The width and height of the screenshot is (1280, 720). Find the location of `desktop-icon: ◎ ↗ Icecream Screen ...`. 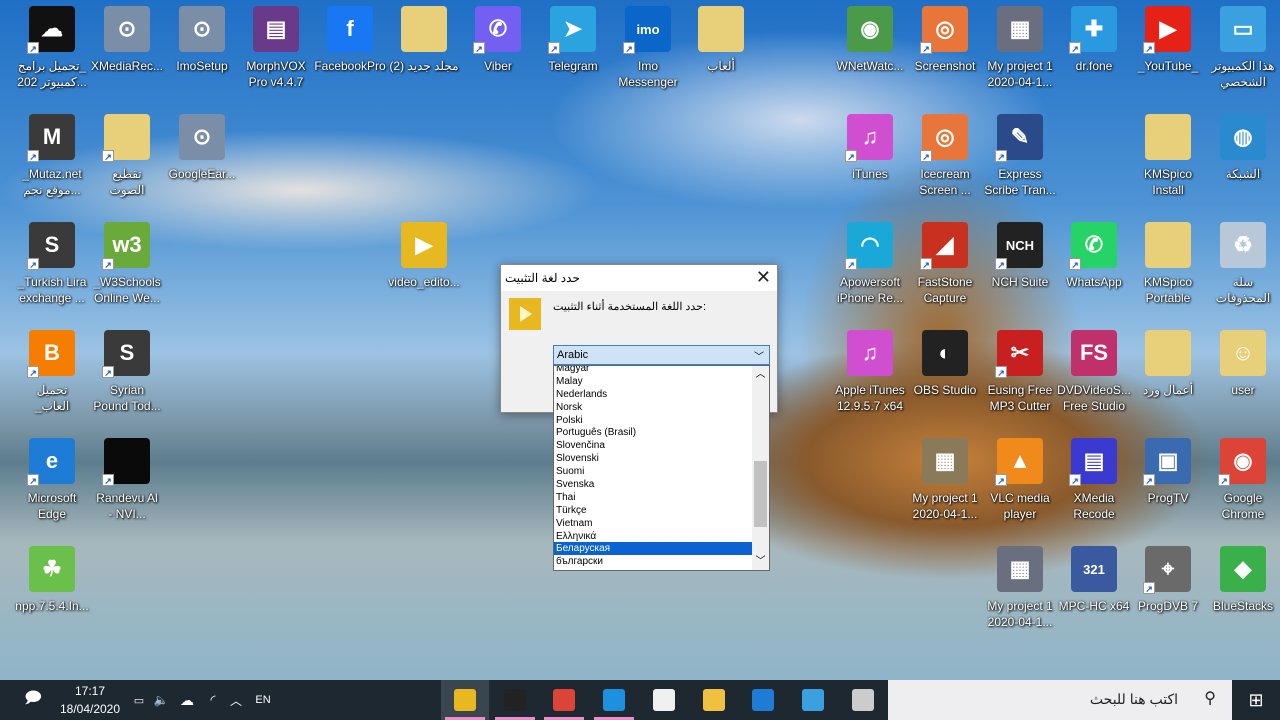

desktop-icon: ◎ ↗ Icecream Screen ... is located at coordinates (945, 156).